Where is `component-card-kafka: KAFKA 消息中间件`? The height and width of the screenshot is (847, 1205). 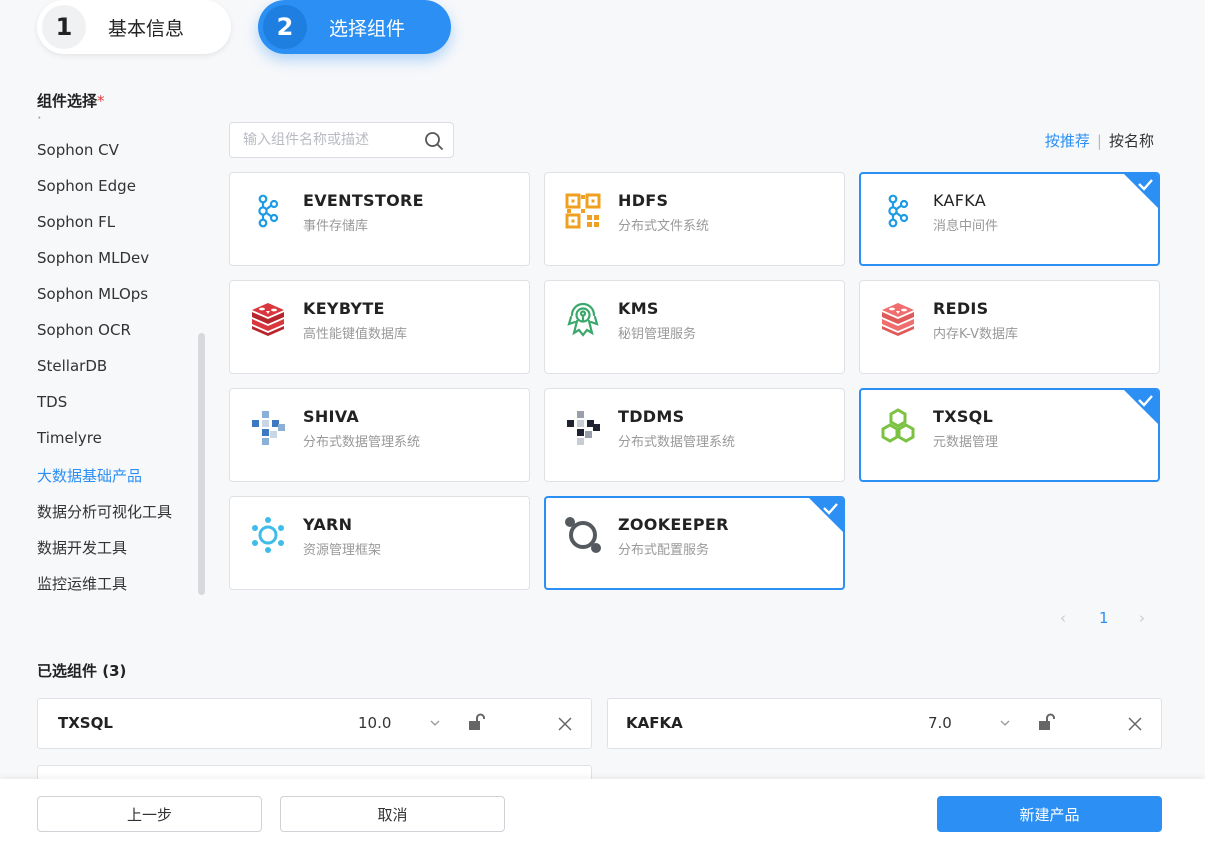
component-card-kafka: KAFKA 消息中间件 is located at coordinates (1009, 219).